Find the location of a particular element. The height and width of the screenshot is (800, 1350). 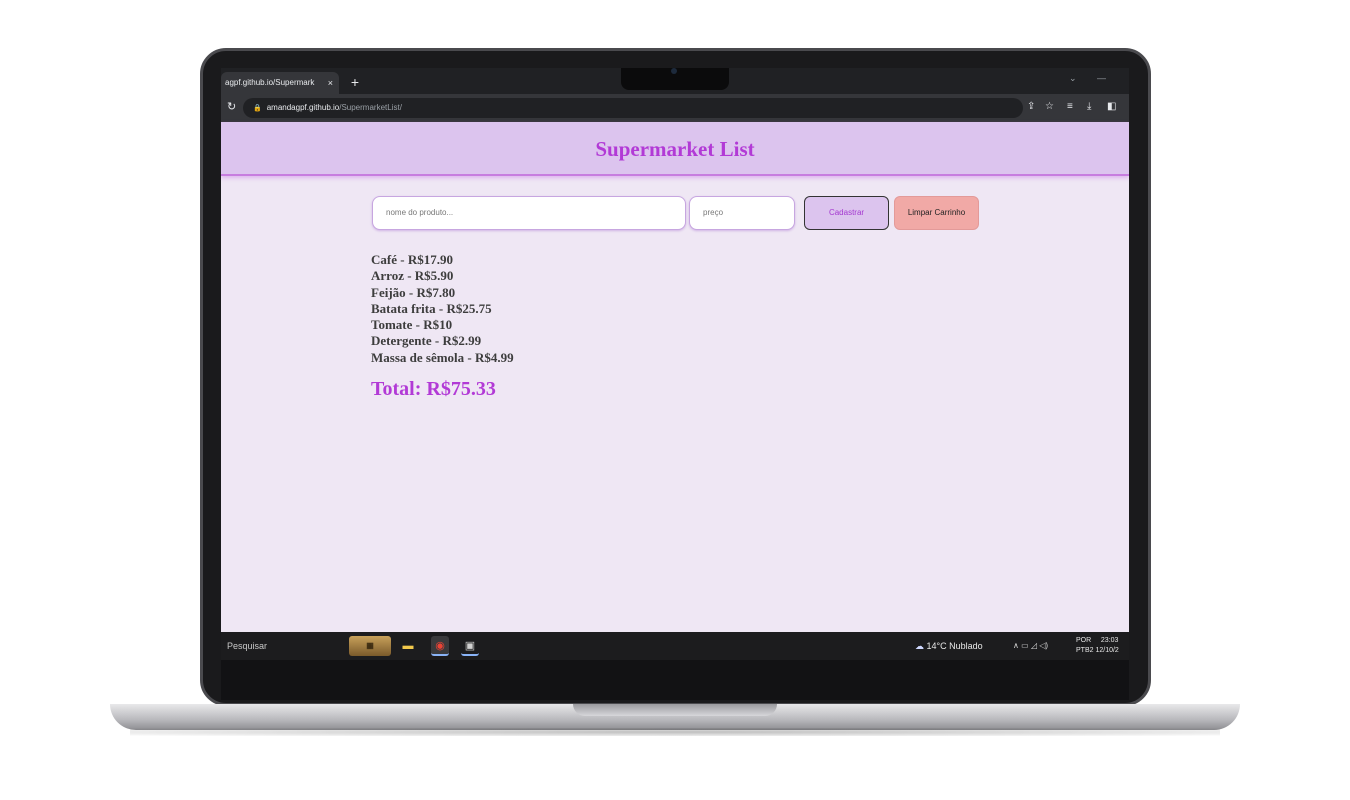

chrome-icon: ◉ is located at coordinates (440, 646).